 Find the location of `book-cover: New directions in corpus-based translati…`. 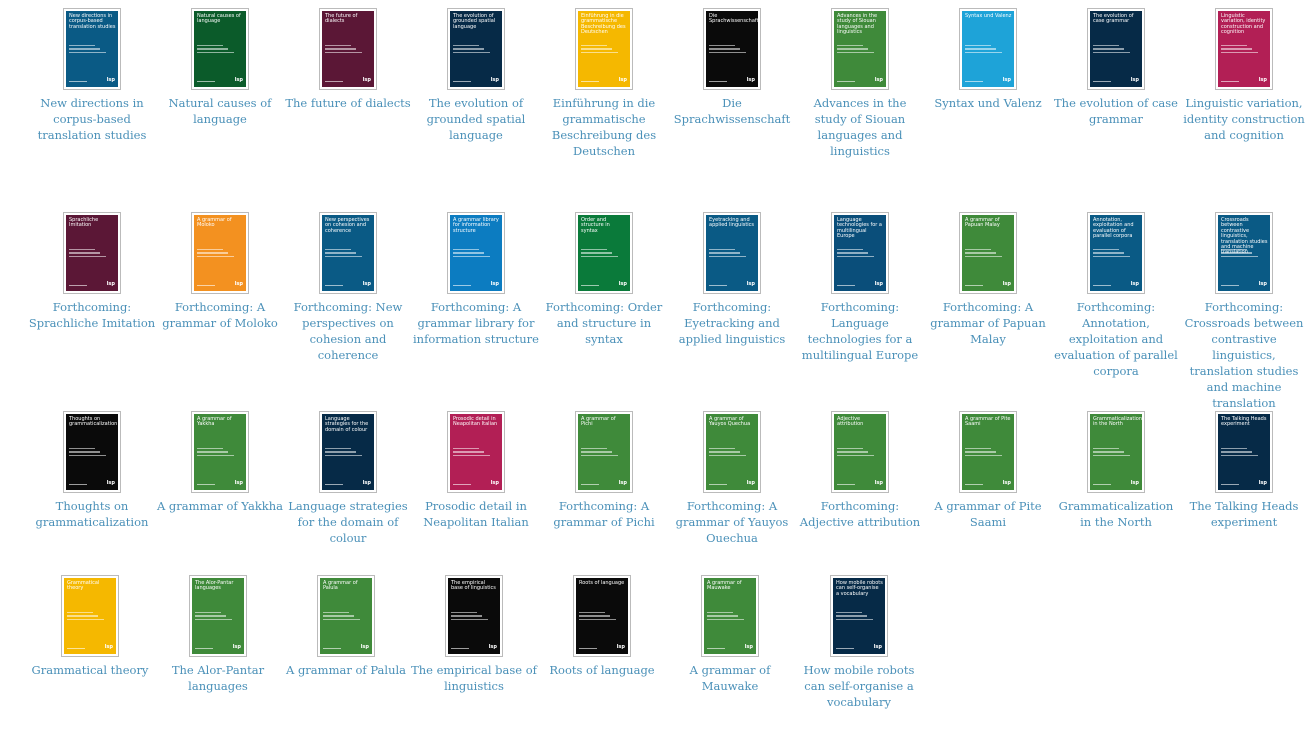

book-cover: New directions in corpus-based translati… is located at coordinates (92, 49).